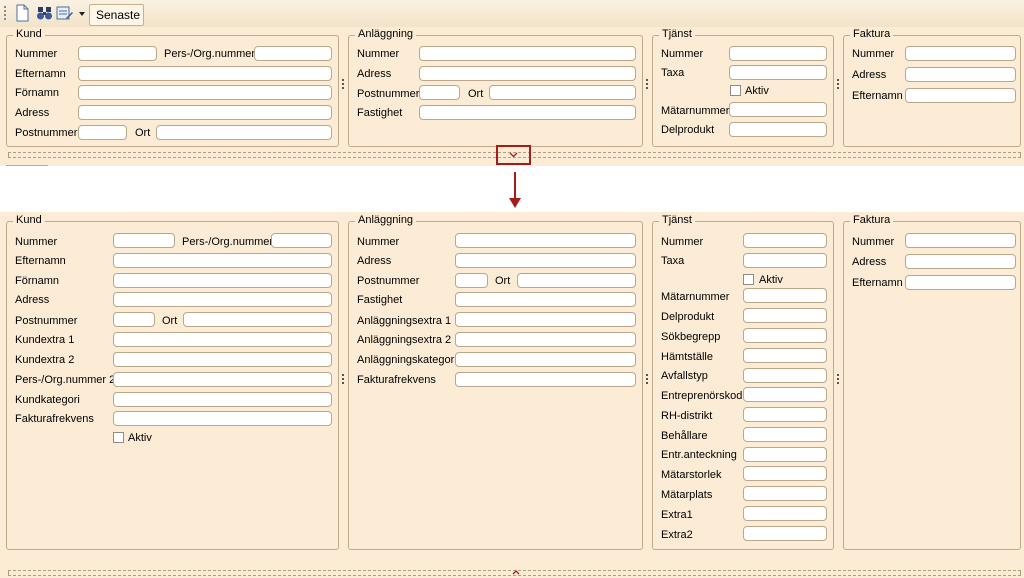 This screenshot has width=1024, height=578. I want to click on group-title: Faktura, so click(872, 220).